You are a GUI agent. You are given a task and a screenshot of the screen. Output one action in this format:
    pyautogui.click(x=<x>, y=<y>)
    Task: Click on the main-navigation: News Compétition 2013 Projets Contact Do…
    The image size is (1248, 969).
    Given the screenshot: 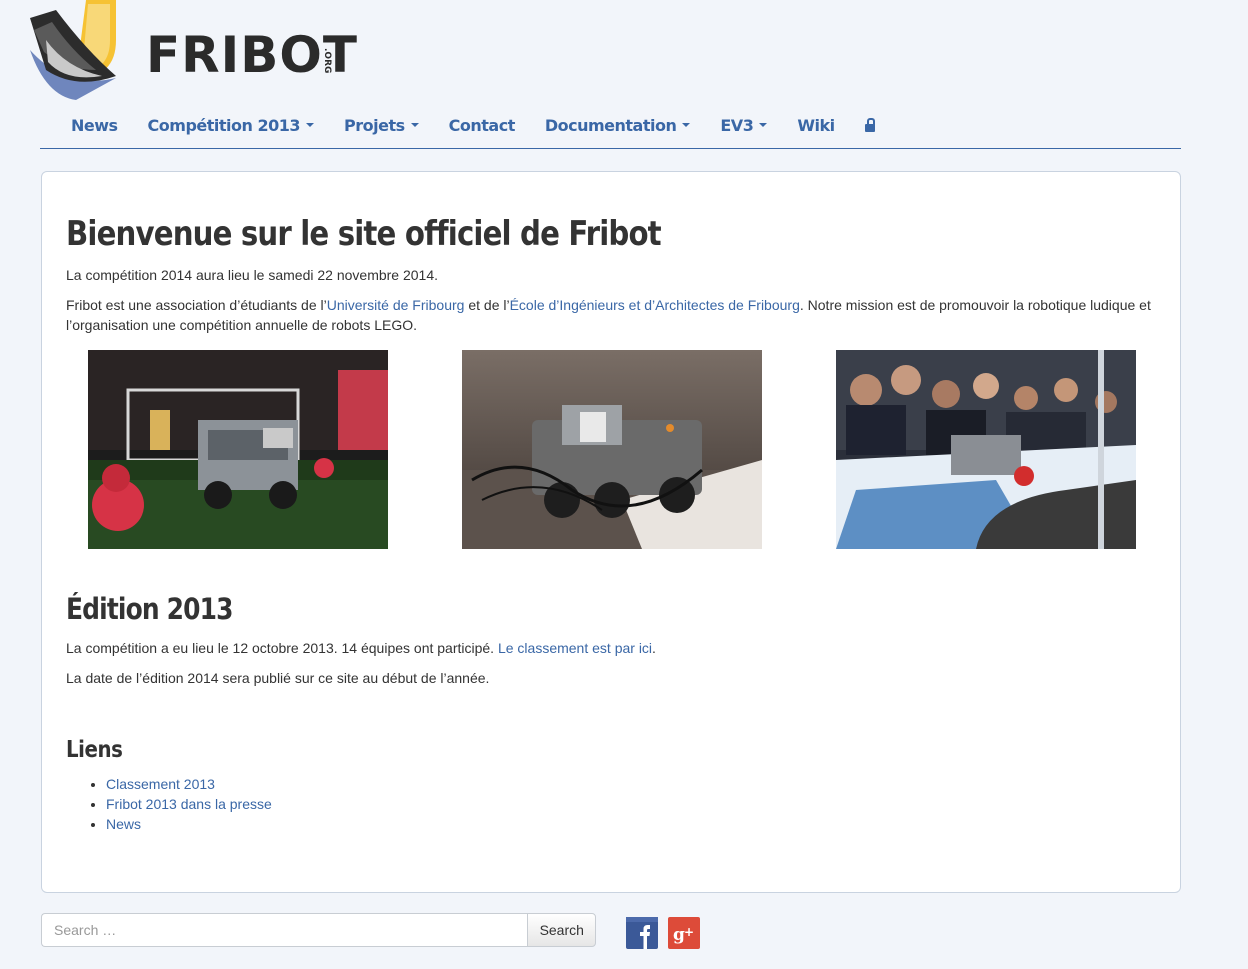 What is the action you would take?
    pyautogui.click(x=610, y=128)
    